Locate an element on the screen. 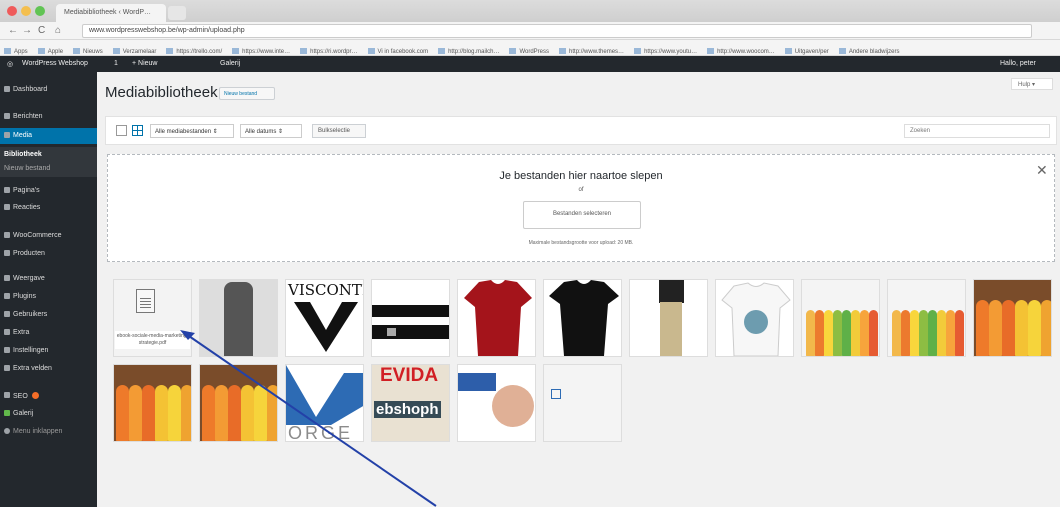 This screenshot has width=1060, height=507. seo-icon is located at coordinates (7, 395).